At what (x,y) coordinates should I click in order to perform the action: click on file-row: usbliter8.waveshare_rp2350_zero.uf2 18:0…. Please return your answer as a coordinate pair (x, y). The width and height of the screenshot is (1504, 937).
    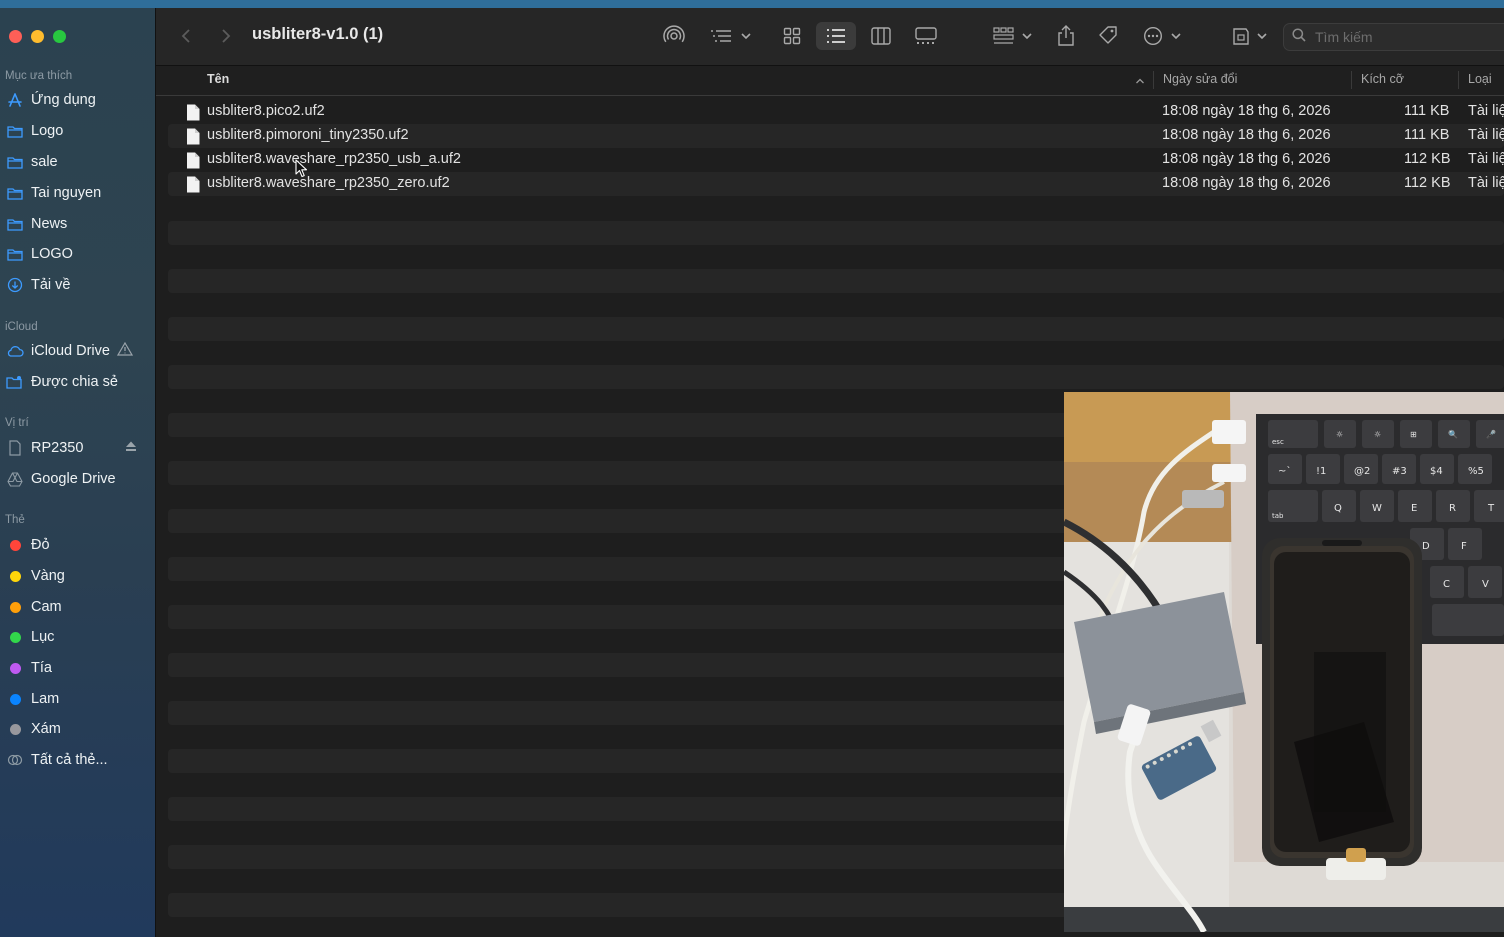
    Looking at the image, I should click on (830, 184).